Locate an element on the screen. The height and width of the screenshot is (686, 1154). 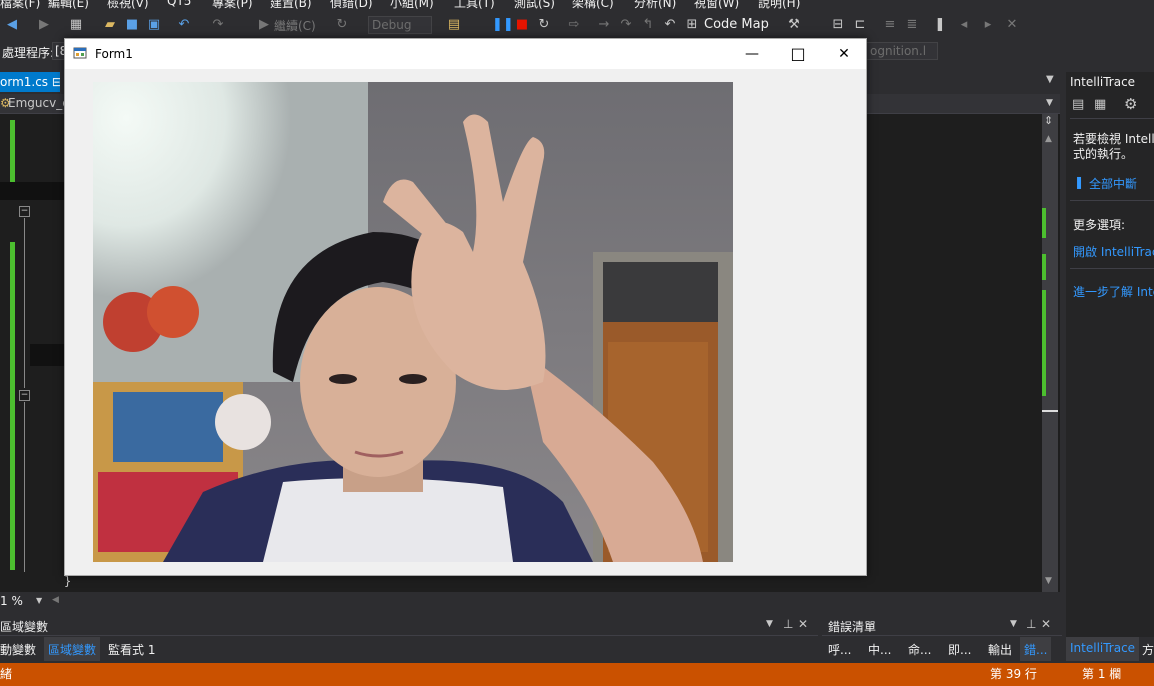
minimize-button: — is located at coordinates (752, 54).